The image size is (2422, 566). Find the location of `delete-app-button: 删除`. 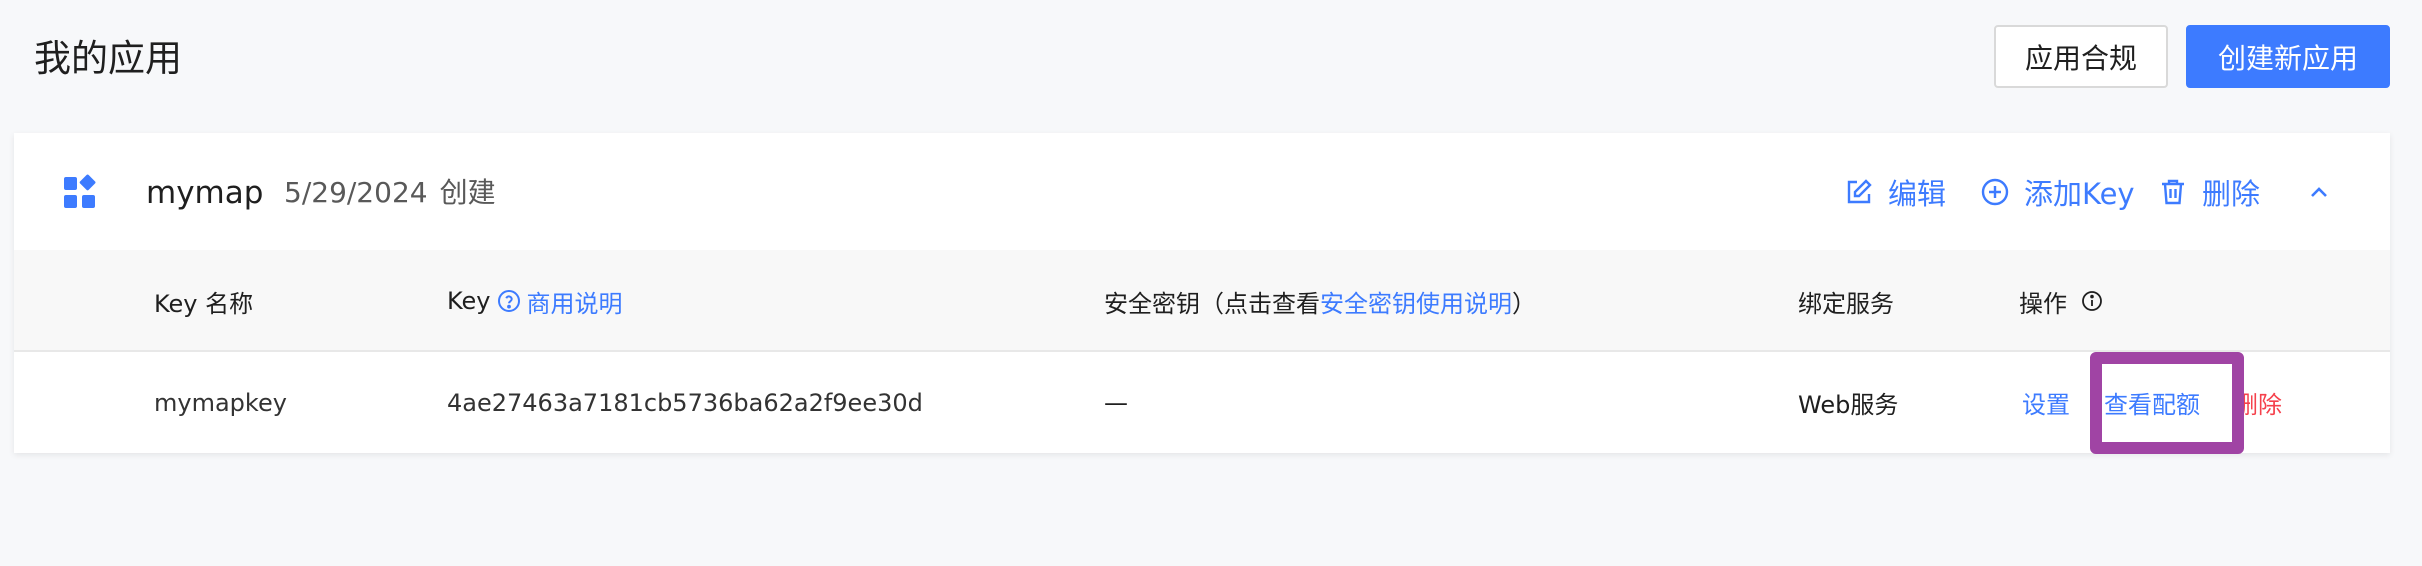

delete-app-button: 删除 is located at coordinates (2209, 192).